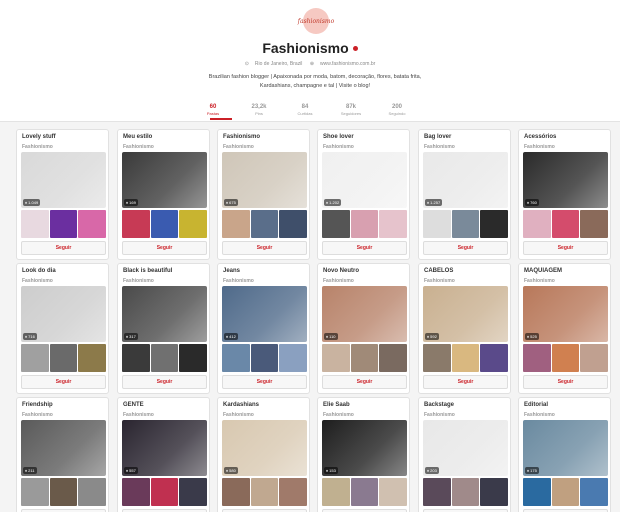 The height and width of the screenshot is (512, 620). Describe the element at coordinates (264, 314) in the screenshot. I see `board-cover-image: ♦ 412` at that location.